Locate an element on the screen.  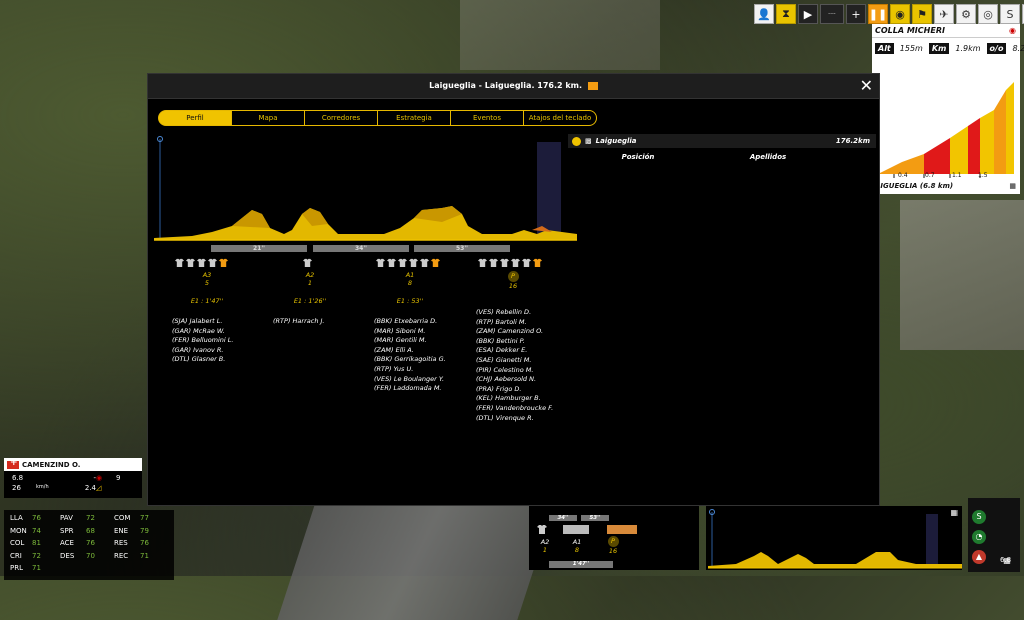
rider-name: (ZAM) Camenzind O. is located at coordinates (526, 332).